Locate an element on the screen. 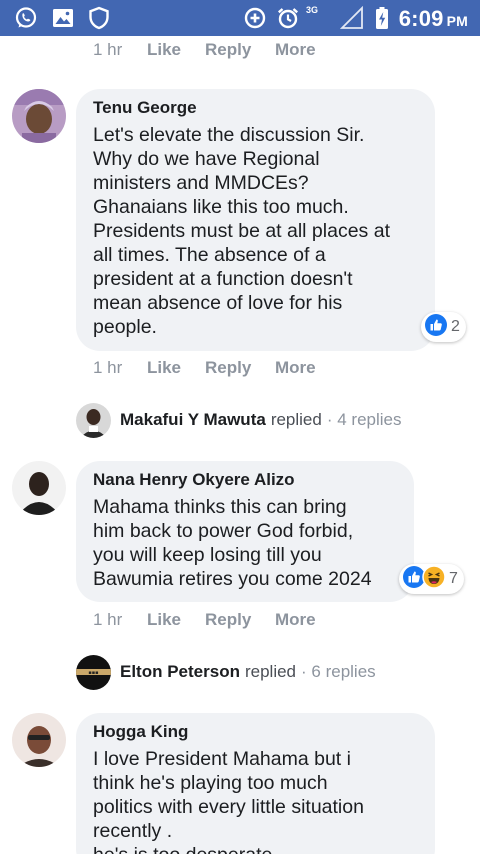 The width and height of the screenshot is (480, 854). reply-avatar: ▪▪▪ is located at coordinates (93, 672).